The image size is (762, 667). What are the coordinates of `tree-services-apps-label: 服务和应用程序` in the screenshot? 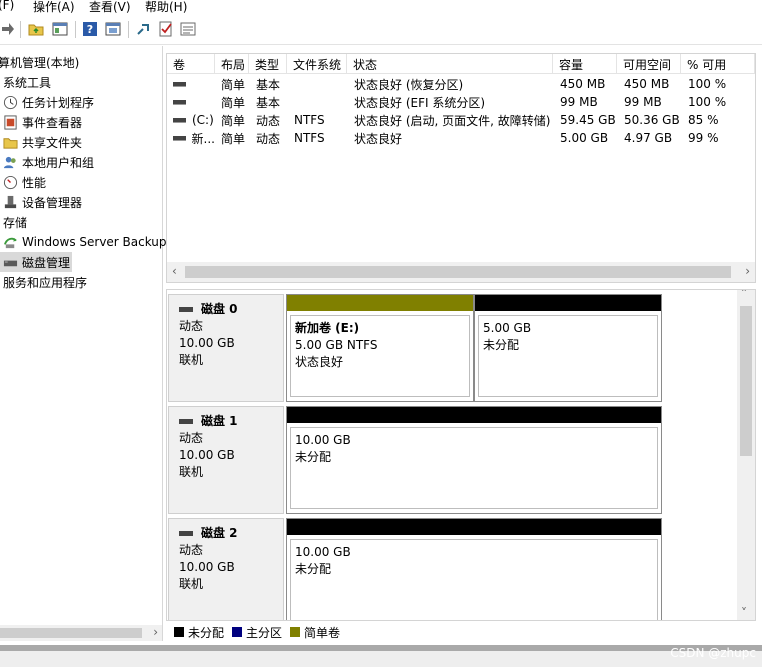 It's located at (45, 282).